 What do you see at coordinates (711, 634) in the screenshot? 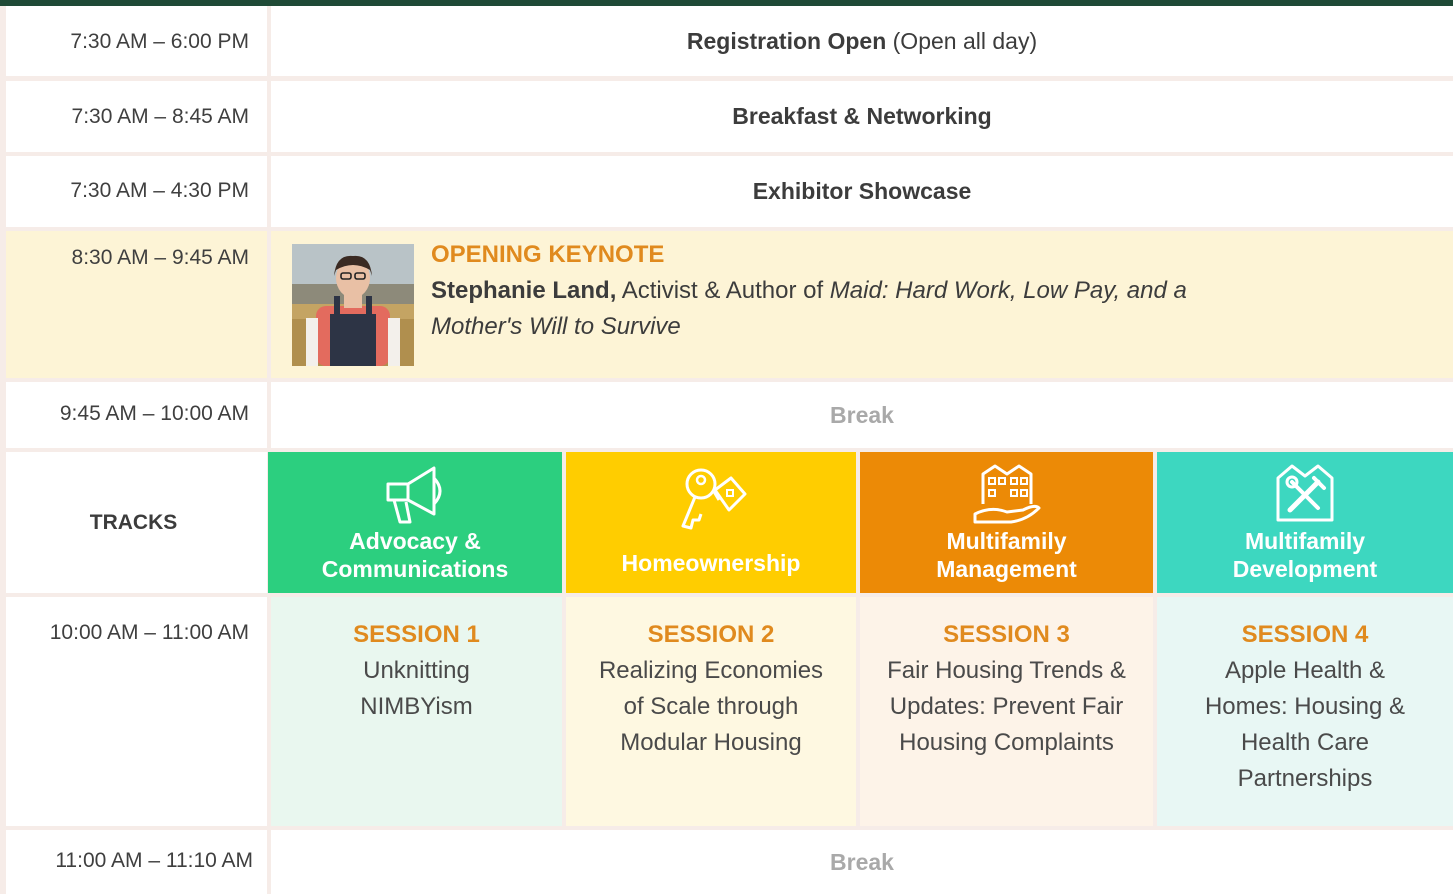
I see `session-label: SESSION 2` at bounding box center [711, 634].